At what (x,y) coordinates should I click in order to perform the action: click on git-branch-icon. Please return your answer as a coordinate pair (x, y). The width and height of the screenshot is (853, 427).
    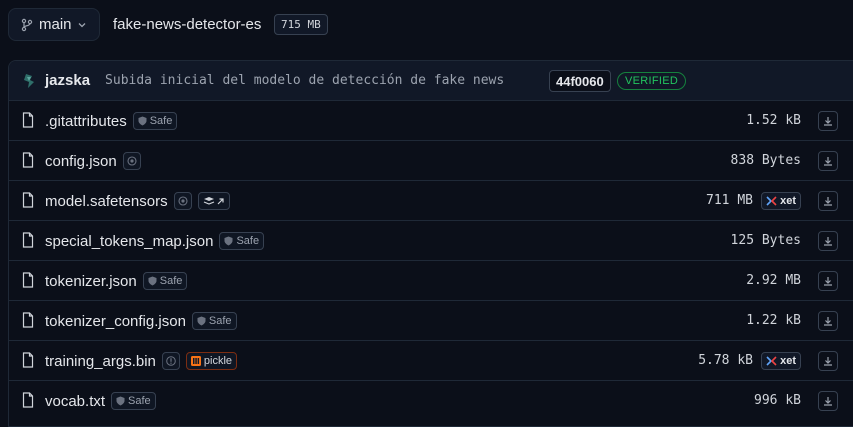
    Looking at the image, I should click on (27, 24).